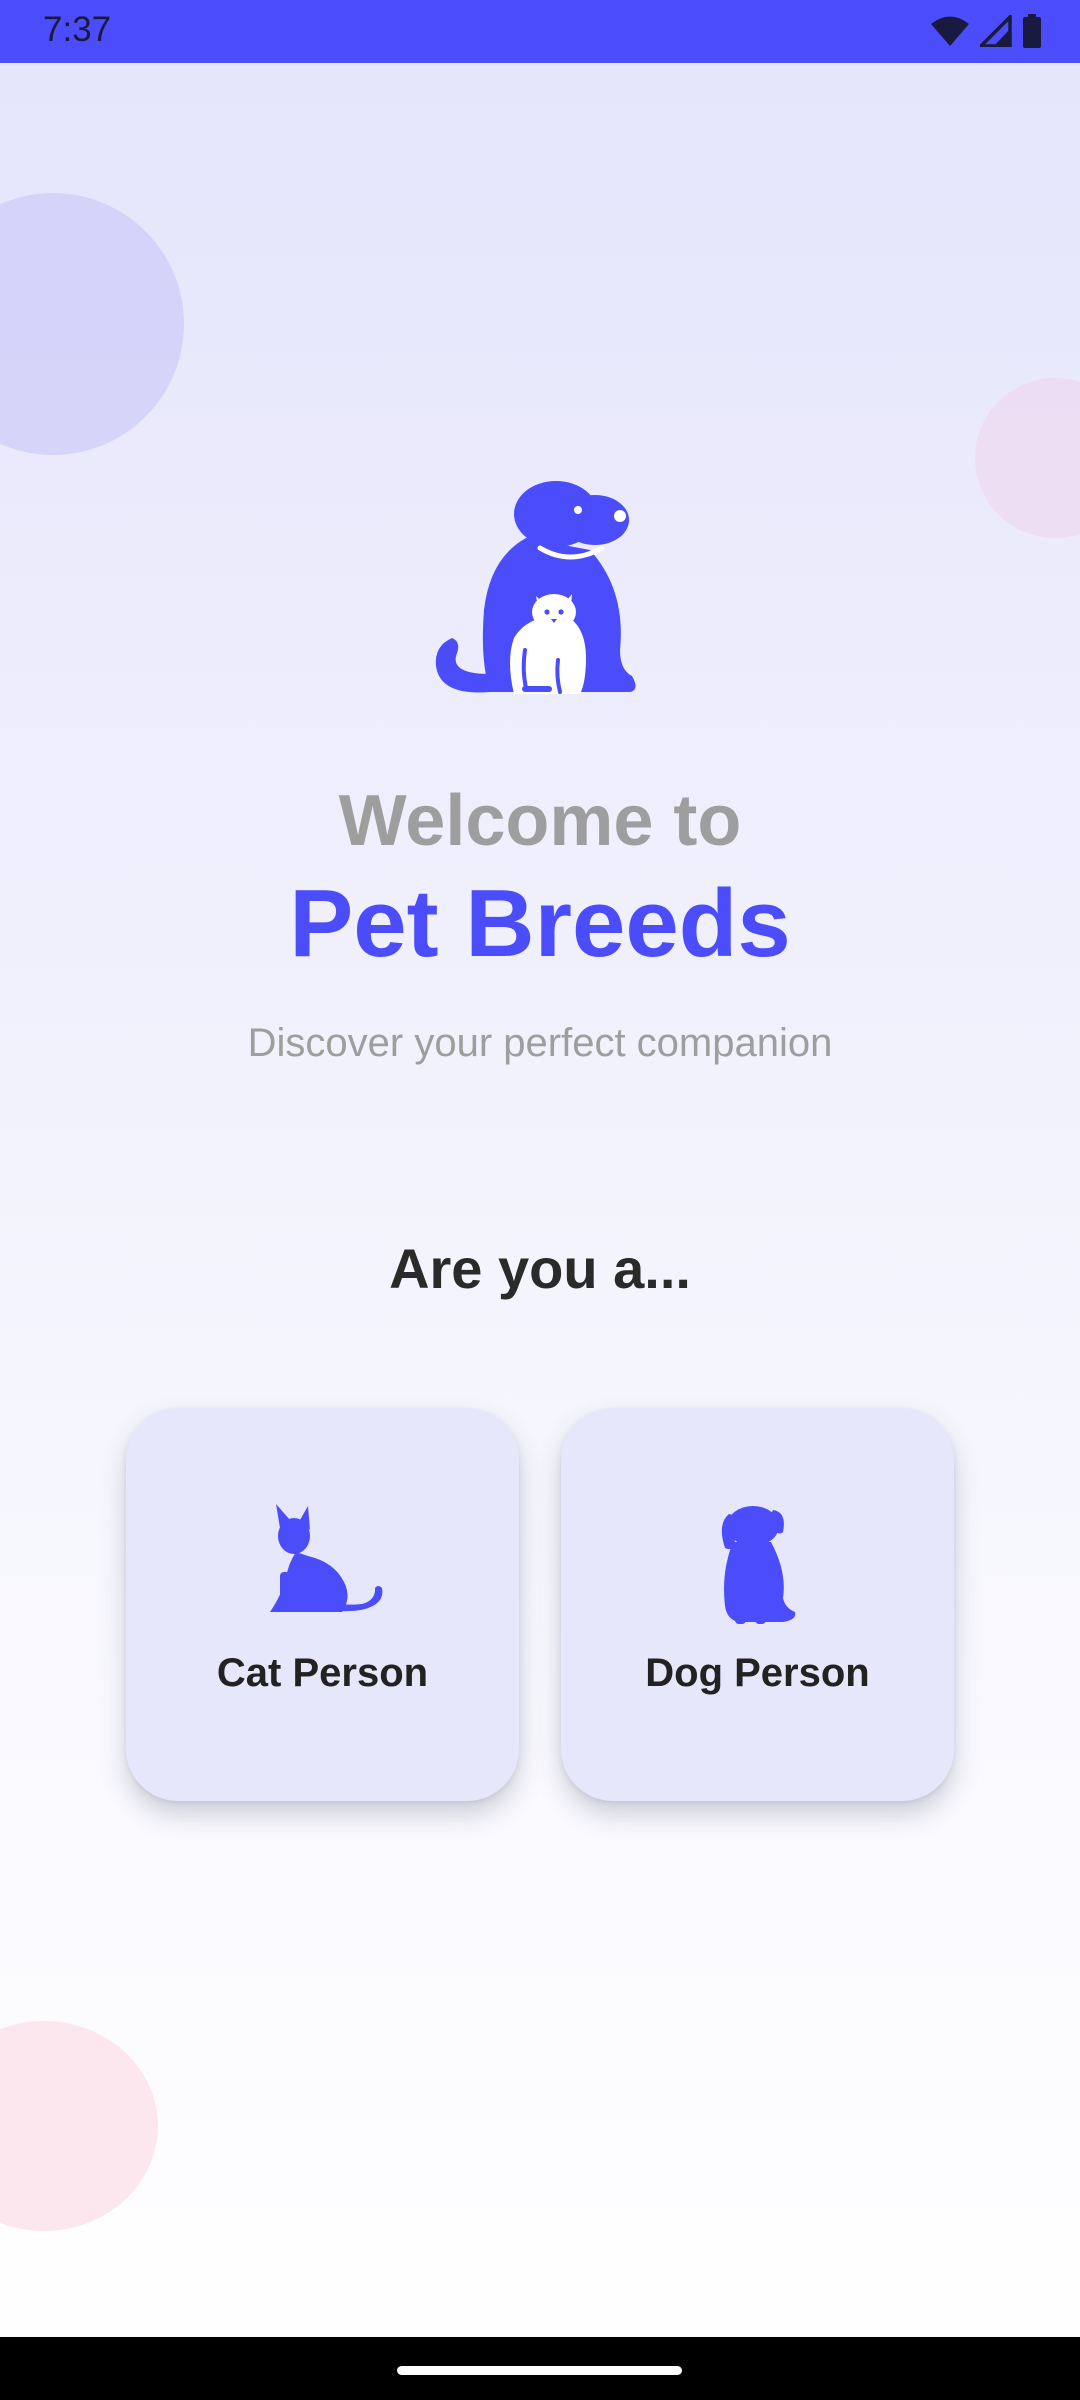 The image size is (1080, 2400). What do you see at coordinates (535, 587) in the screenshot?
I see `dog-and-cat-icon` at bounding box center [535, 587].